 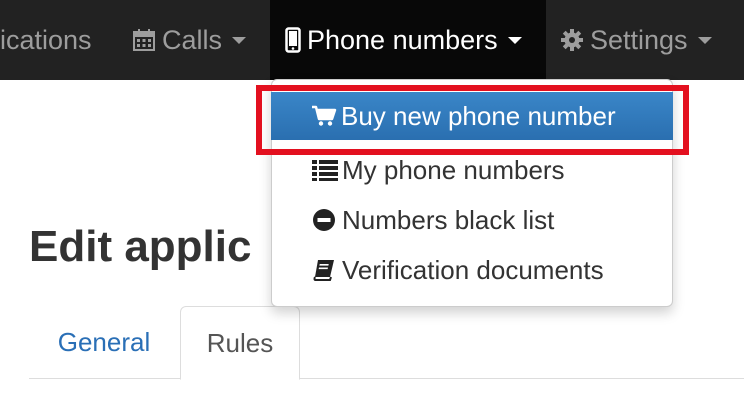 What do you see at coordinates (104, 342) in the screenshot?
I see `tab-general: General` at bounding box center [104, 342].